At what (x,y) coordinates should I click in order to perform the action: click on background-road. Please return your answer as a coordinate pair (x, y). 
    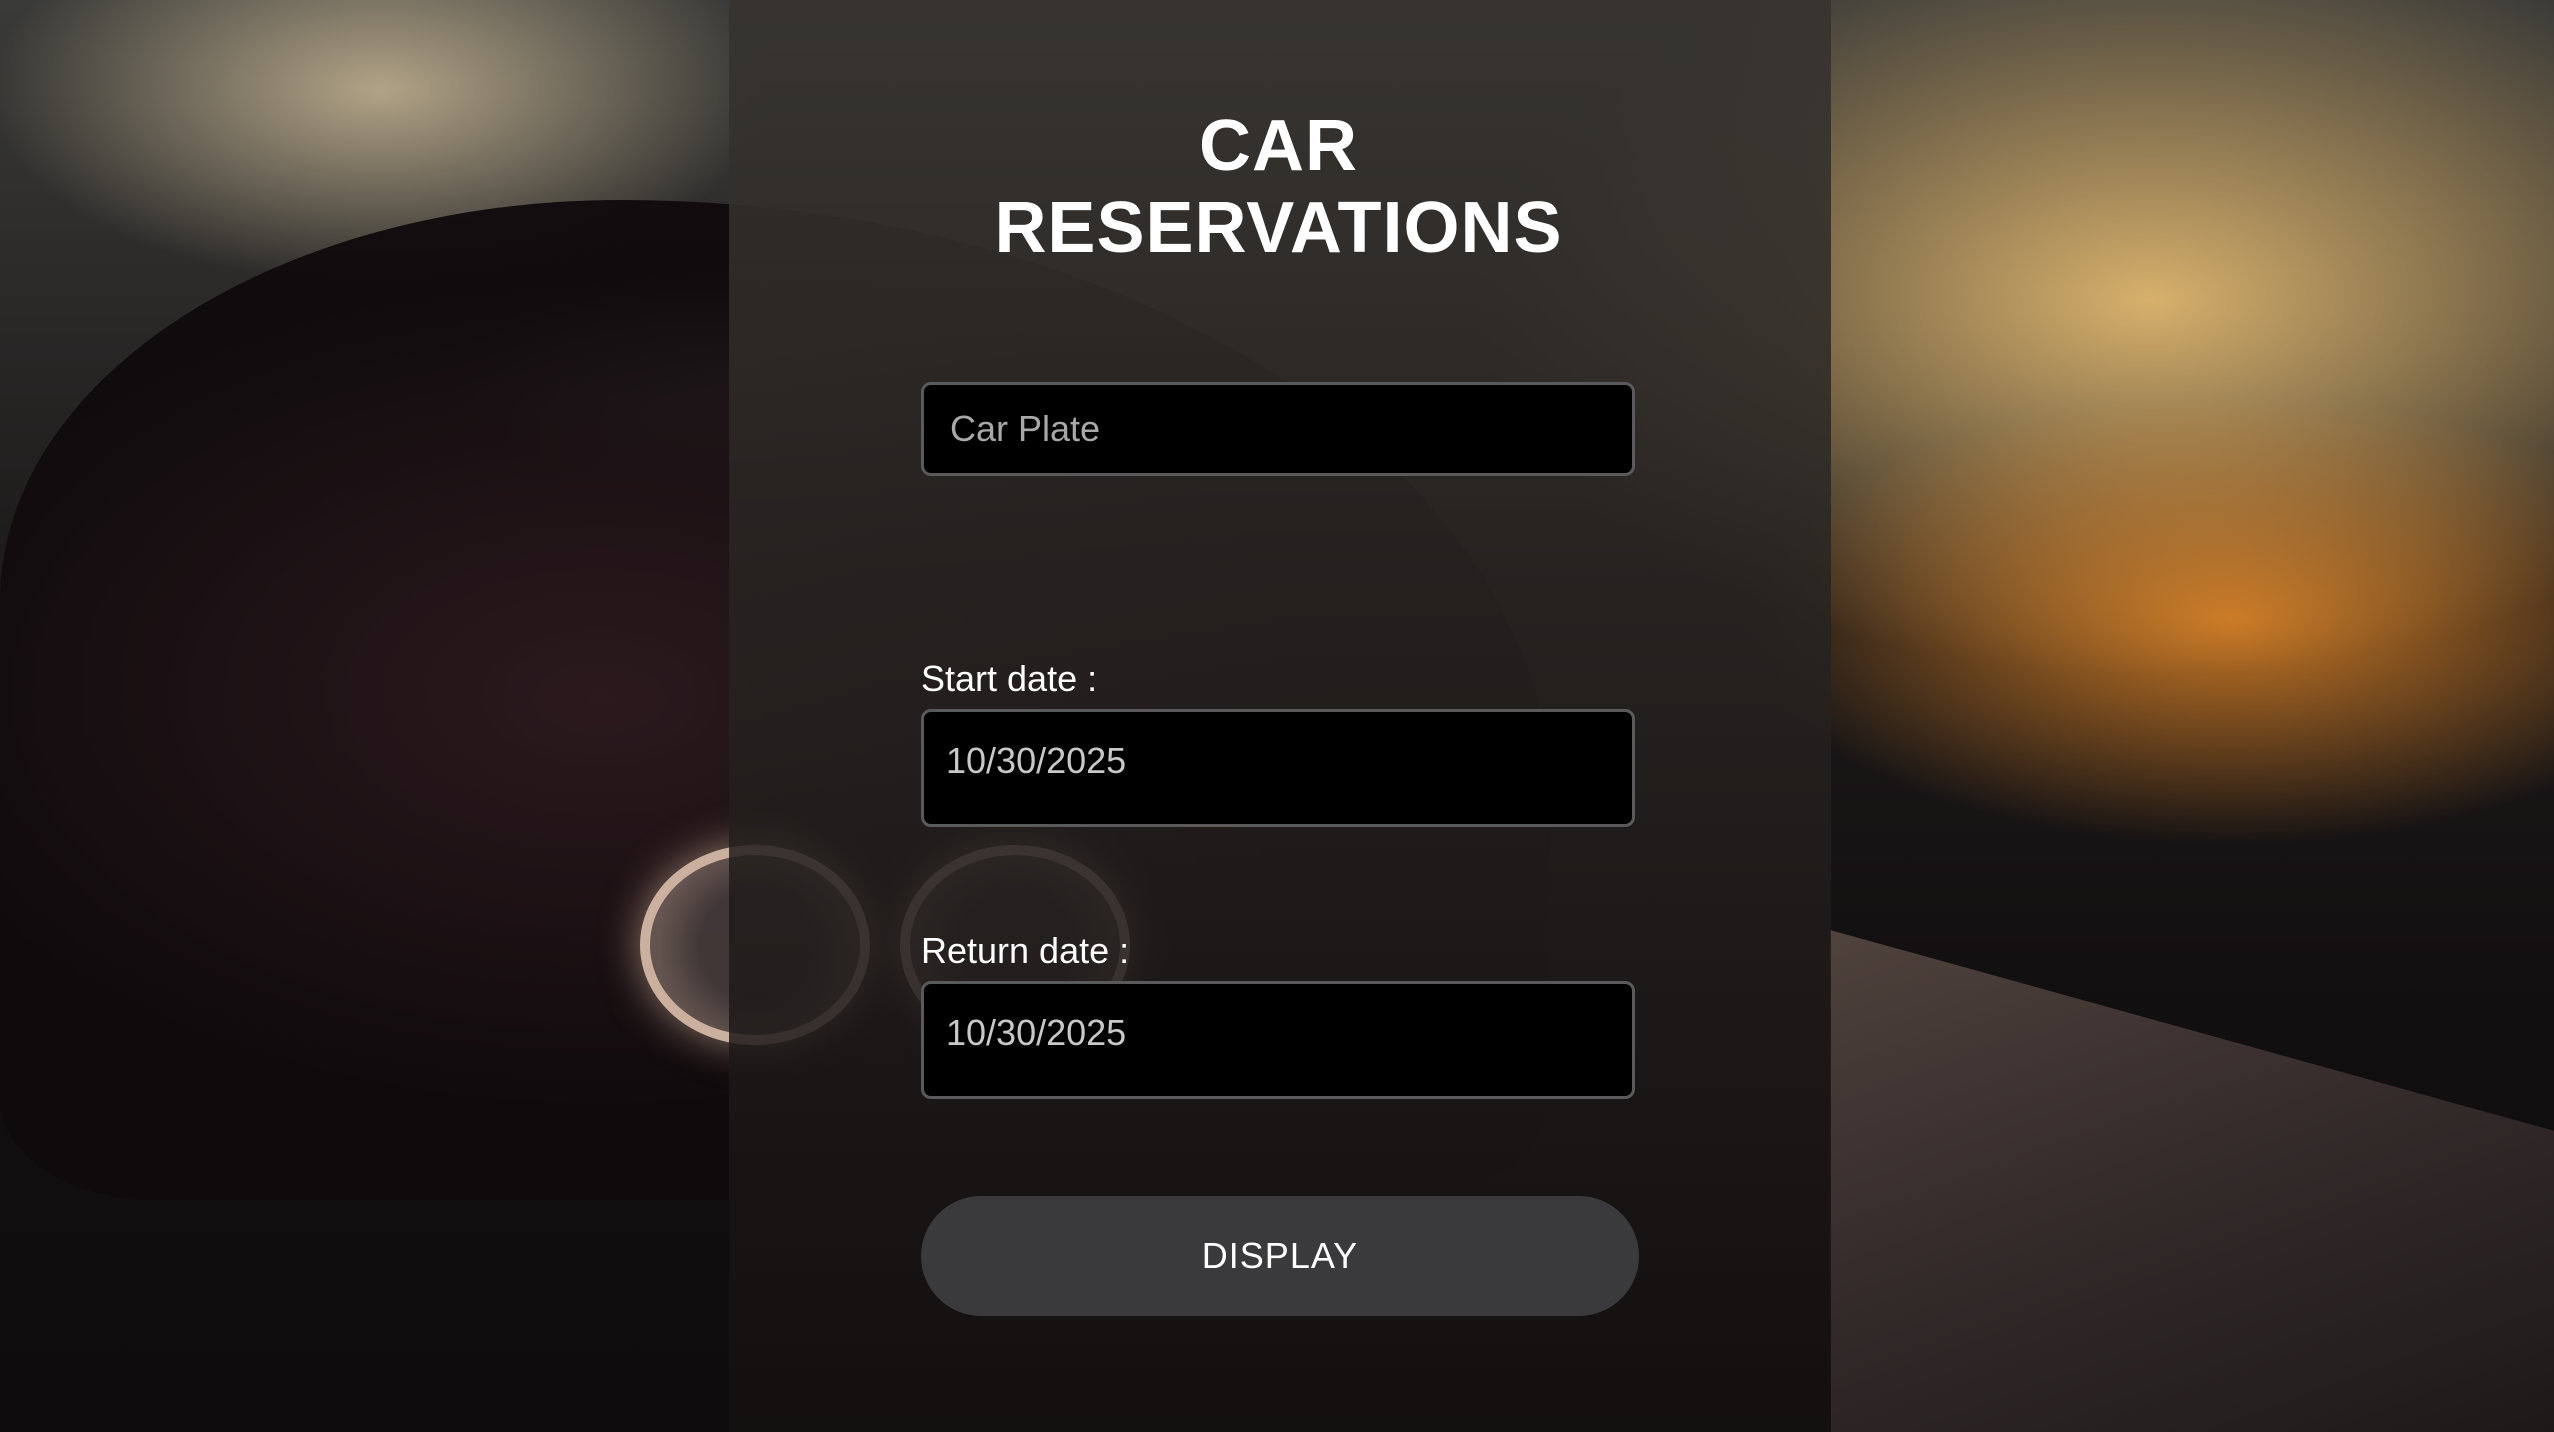
    Looking at the image, I should click on (2192, 1181).